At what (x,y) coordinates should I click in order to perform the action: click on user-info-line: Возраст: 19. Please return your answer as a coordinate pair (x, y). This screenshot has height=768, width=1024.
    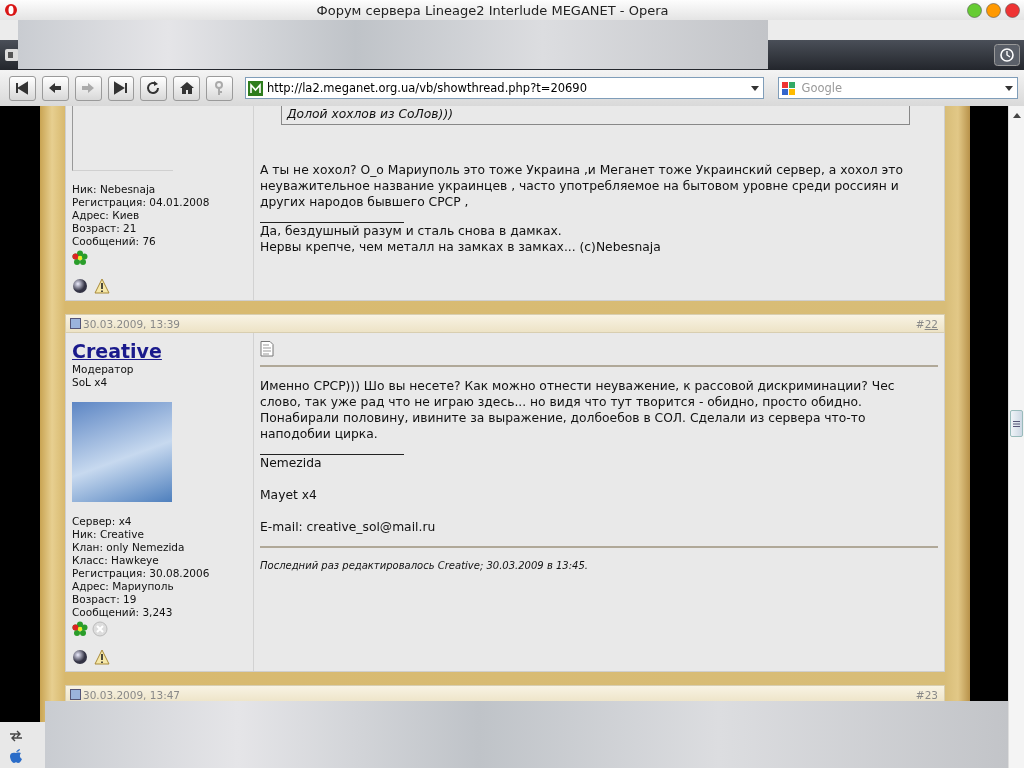
    Looking at the image, I should click on (105, 599).